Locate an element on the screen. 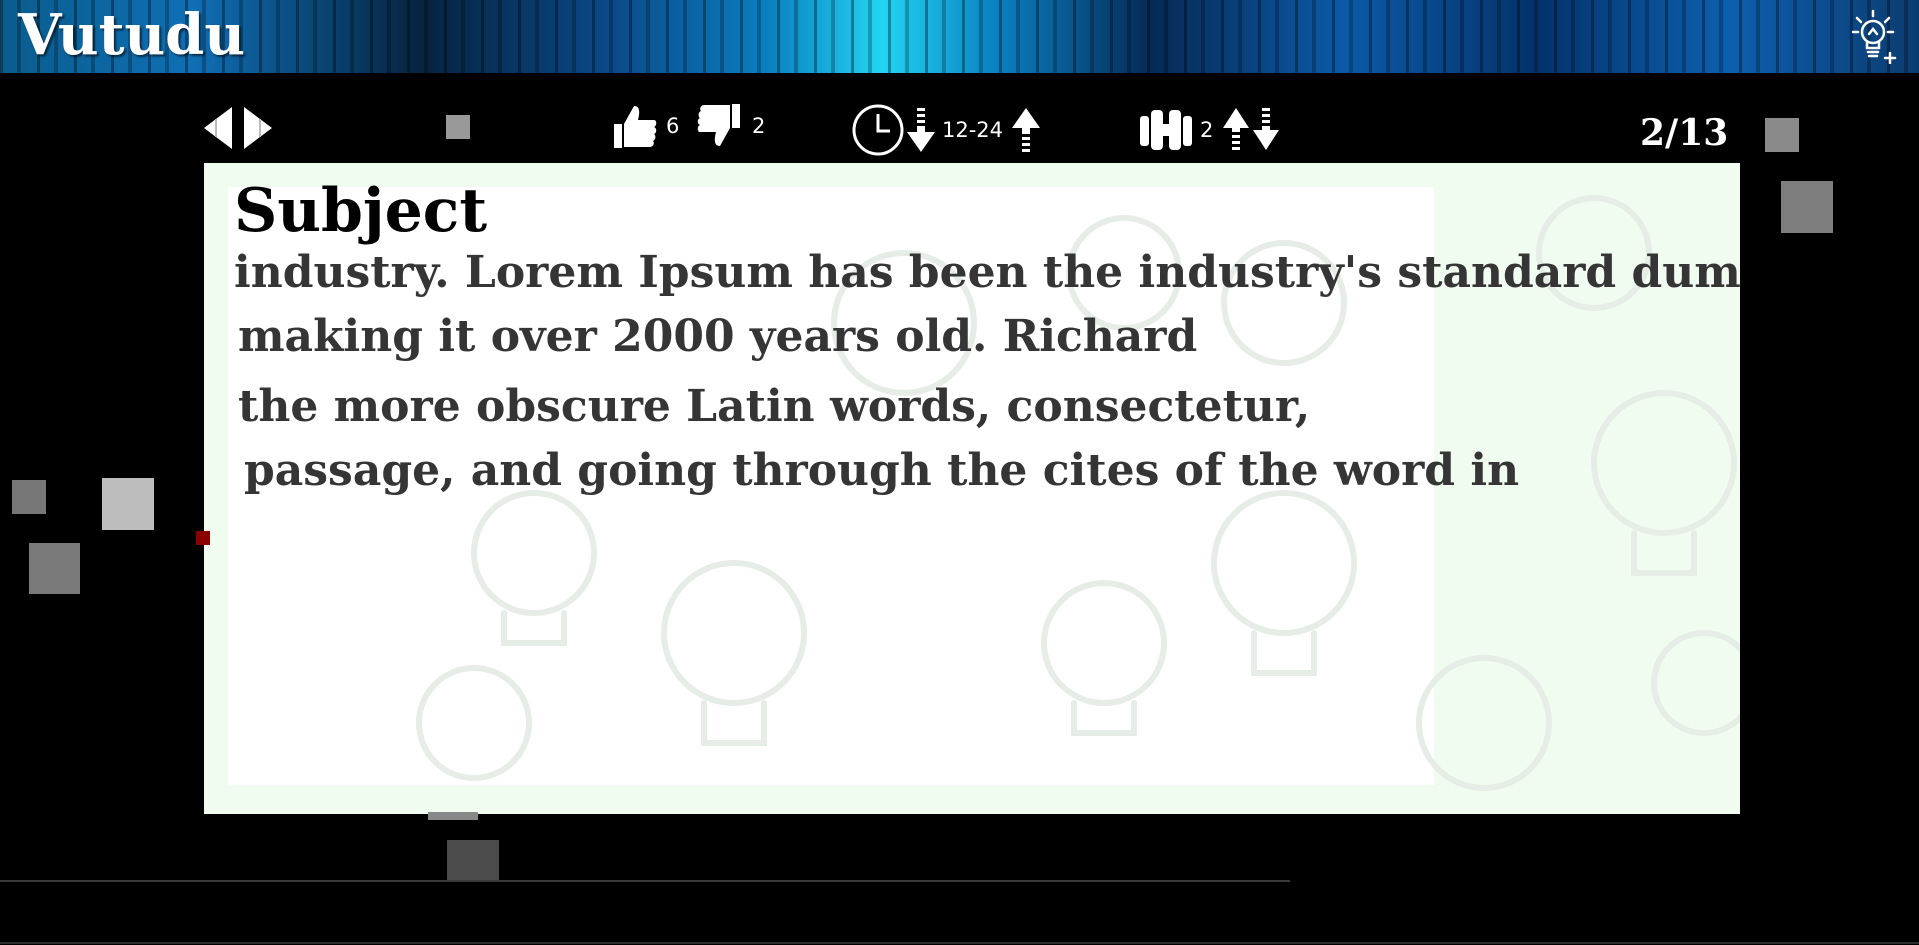  triangle-right-icon is located at coordinates (257, 128).